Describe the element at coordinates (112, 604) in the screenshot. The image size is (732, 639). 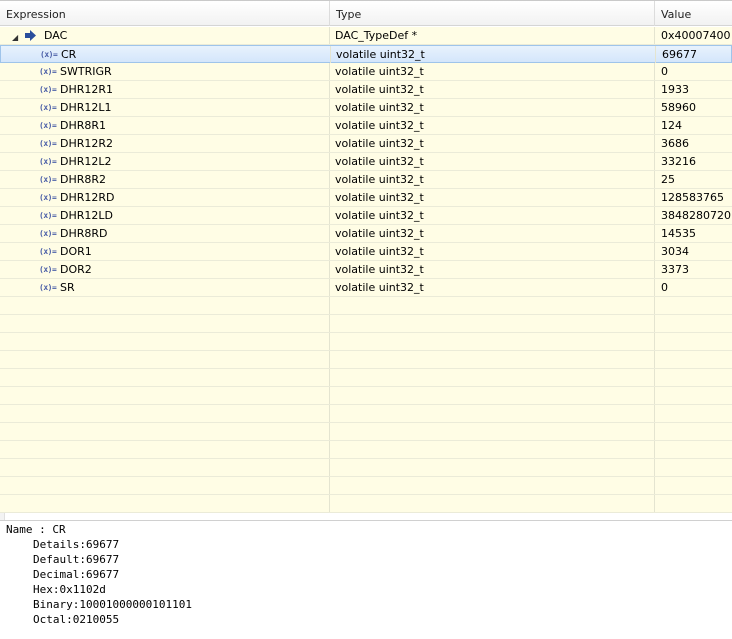
I see `details-line: Binary:10001000000101101` at that location.